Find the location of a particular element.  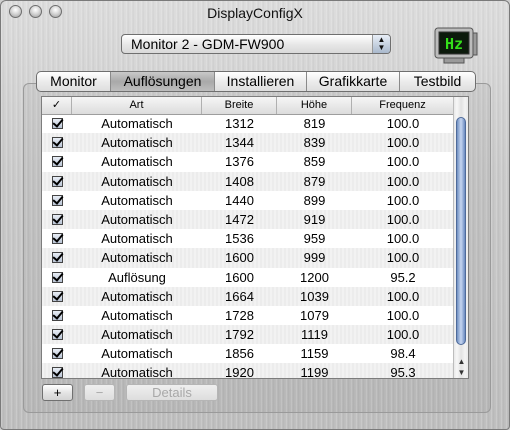

cell-hoehe: 839 is located at coordinates (314, 143).